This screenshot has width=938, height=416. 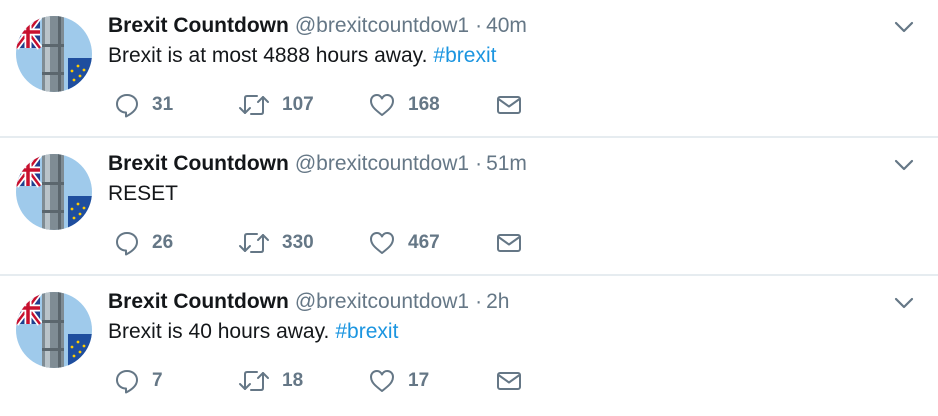 I want to click on reply-count: 31, so click(x=163, y=104).